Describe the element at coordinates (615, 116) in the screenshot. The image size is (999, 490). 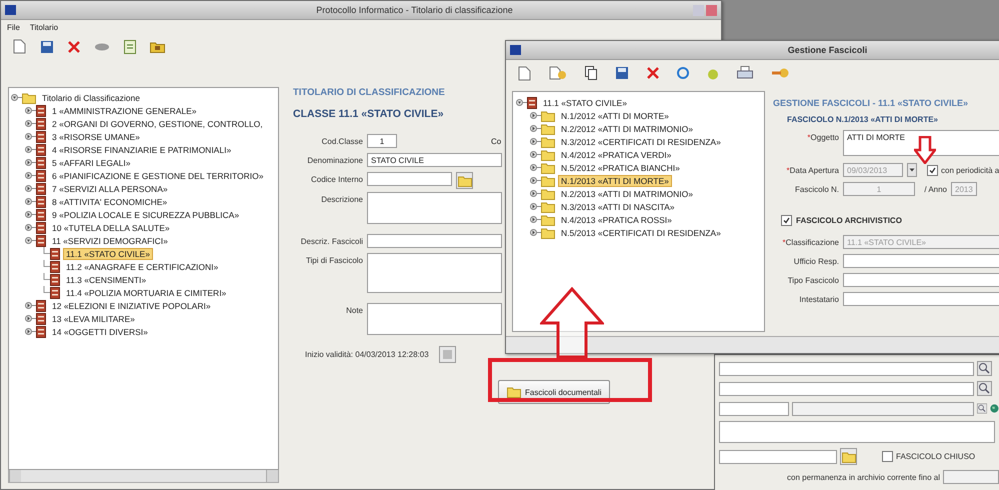
I see `tree-item: N.1/2012 «ATTI DI MORTE»` at that location.